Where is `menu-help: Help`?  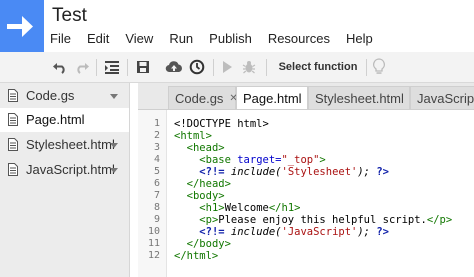 menu-help: Help is located at coordinates (363, 40).